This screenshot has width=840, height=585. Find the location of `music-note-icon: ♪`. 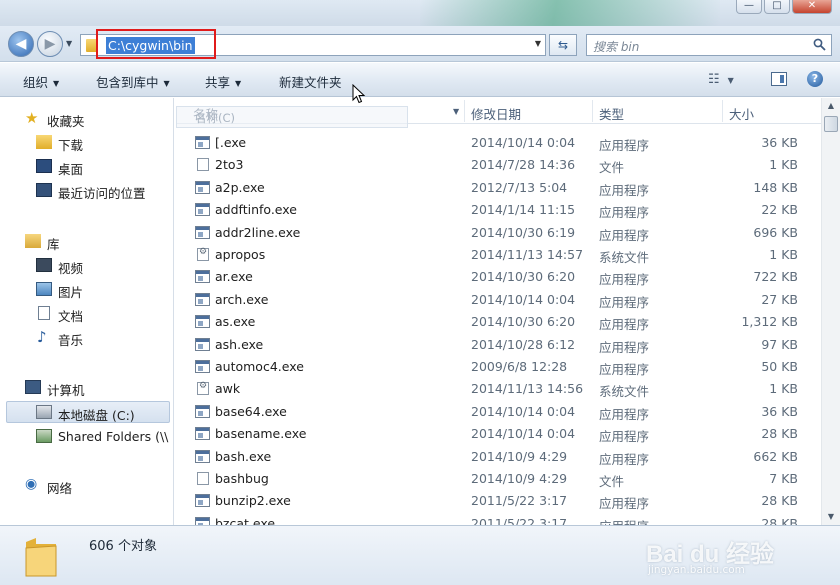

music-note-icon: ♪ is located at coordinates (42, 337).